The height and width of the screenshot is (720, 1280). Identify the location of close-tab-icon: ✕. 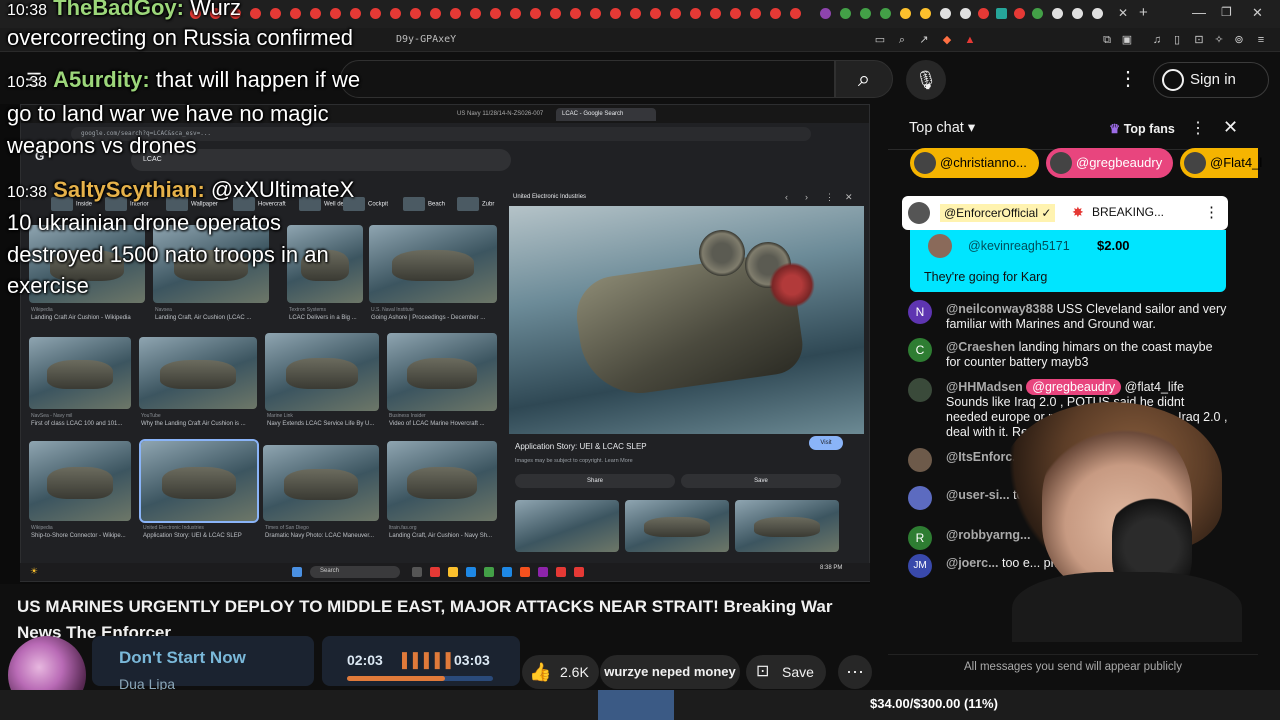
(1123, 13).